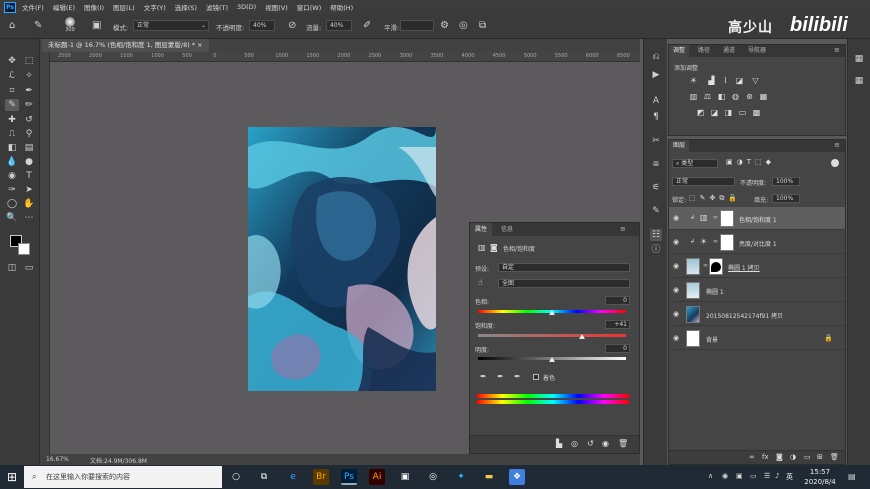 Image resolution: width=870 pixels, height=489 pixels. What do you see at coordinates (57, 459) in the screenshot?
I see `zoom-level: 16.67%` at bounding box center [57, 459].